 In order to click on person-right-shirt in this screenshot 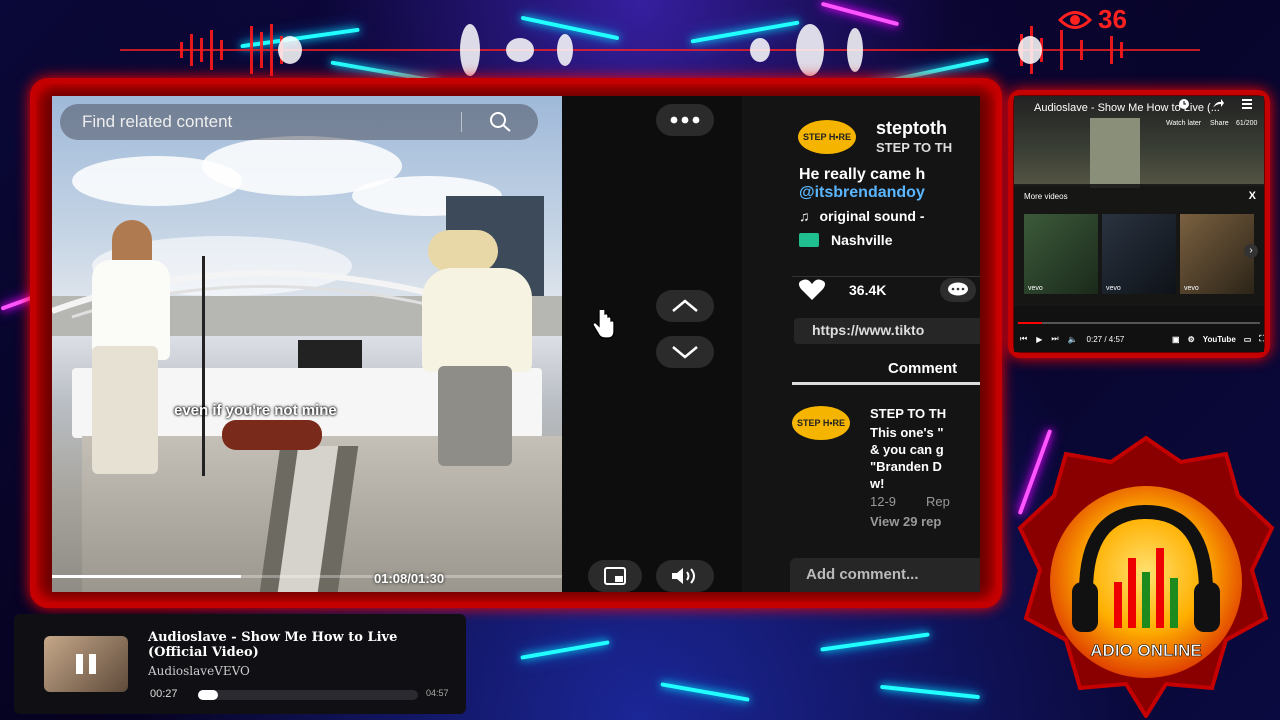, I will do `click(477, 320)`.